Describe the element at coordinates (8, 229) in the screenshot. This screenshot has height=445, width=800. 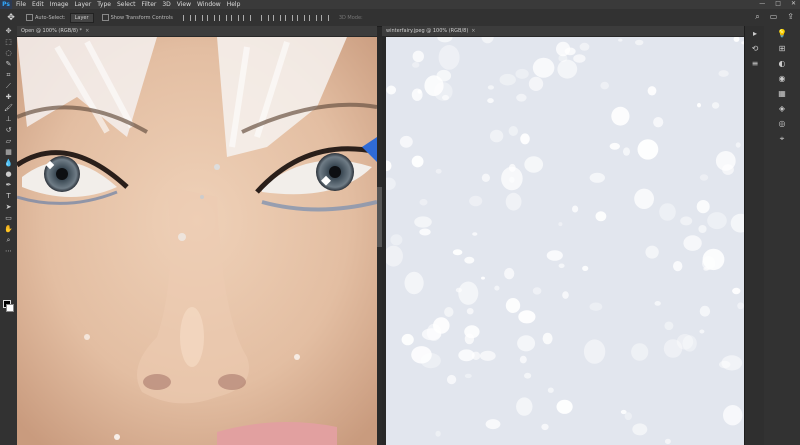
I see `hand-tool-icon: ✋` at that location.